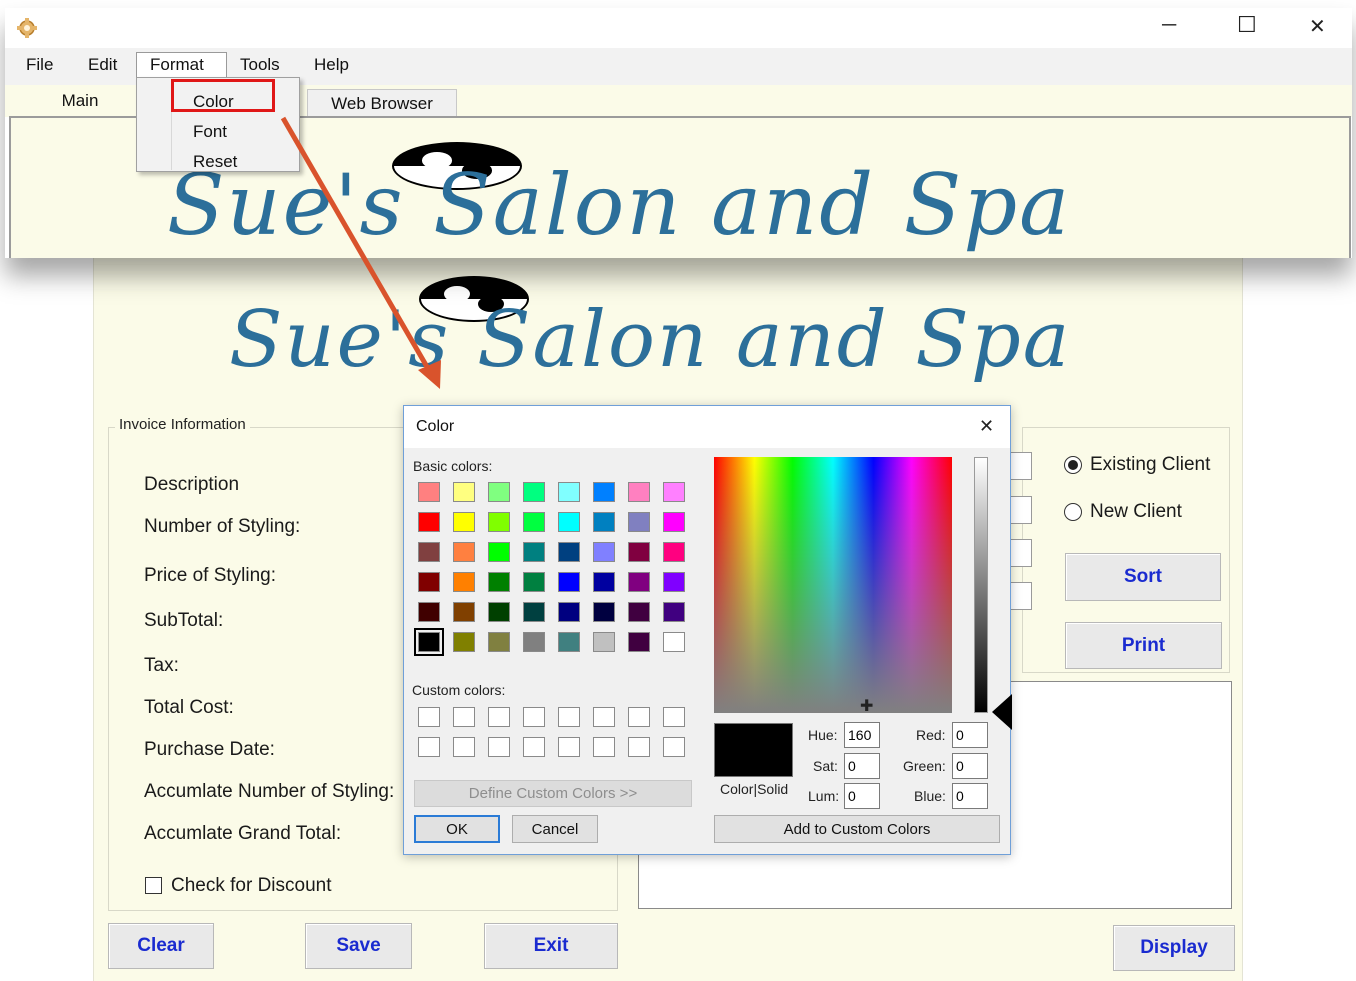 The width and height of the screenshot is (1356, 981). I want to click on dialog-title: Color, so click(435, 426).